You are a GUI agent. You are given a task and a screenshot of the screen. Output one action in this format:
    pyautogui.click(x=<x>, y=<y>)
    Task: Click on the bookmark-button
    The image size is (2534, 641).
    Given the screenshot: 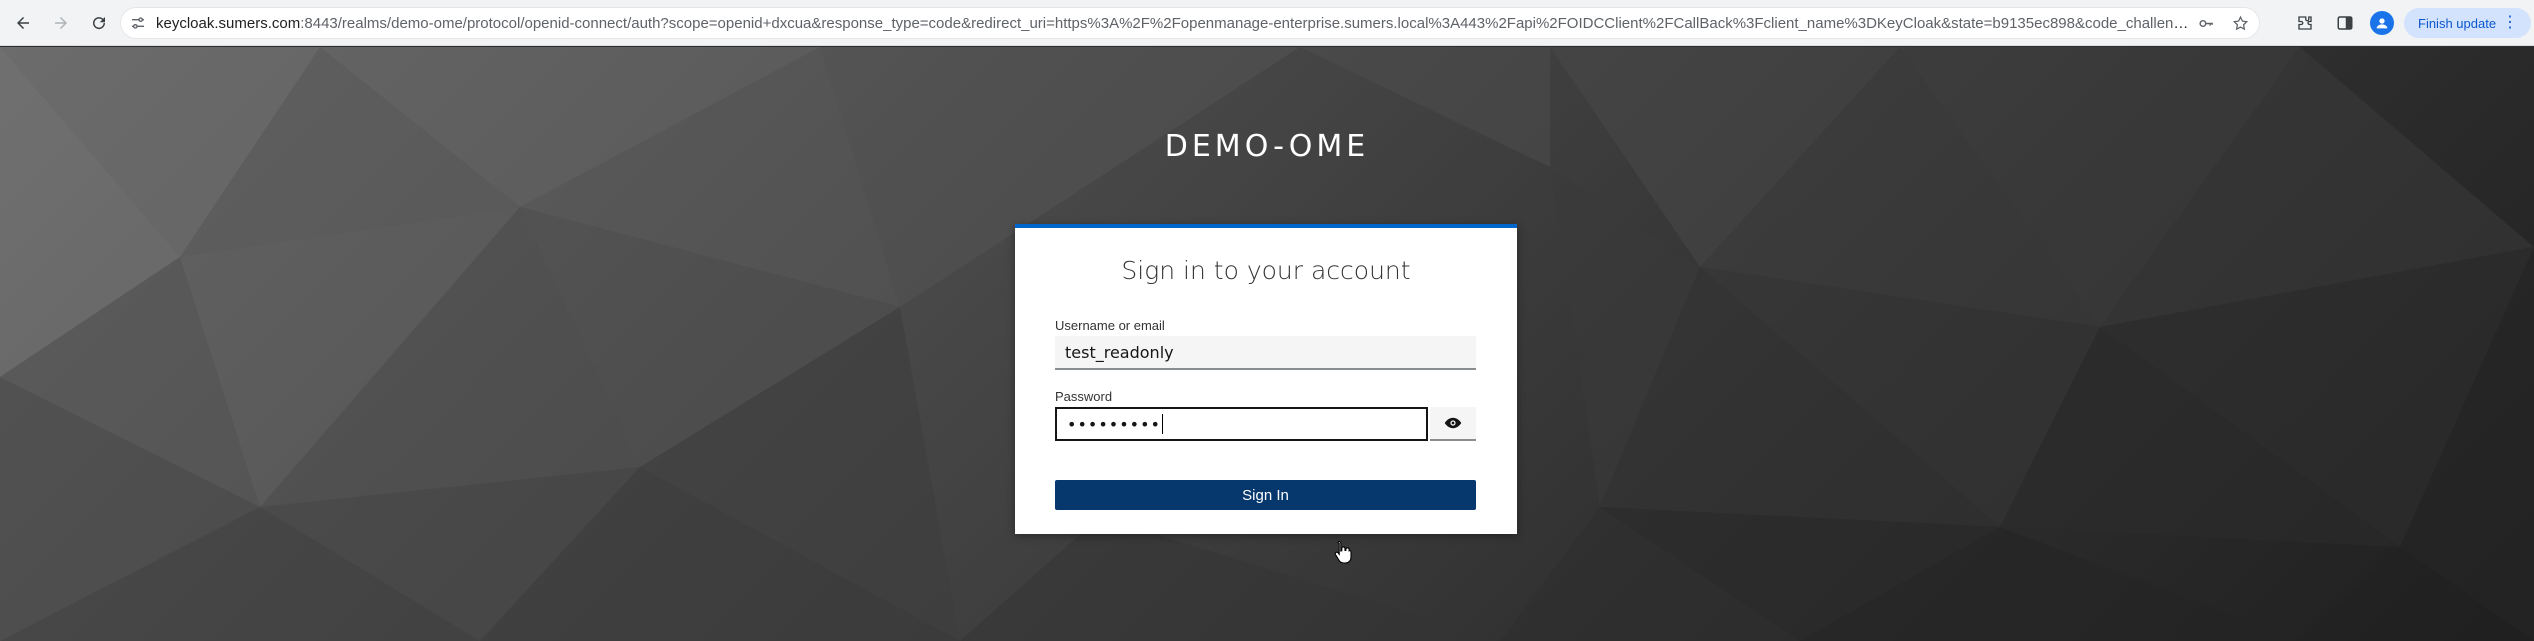 What is the action you would take?
    pyautogui.click(x=2240, y=23)
    